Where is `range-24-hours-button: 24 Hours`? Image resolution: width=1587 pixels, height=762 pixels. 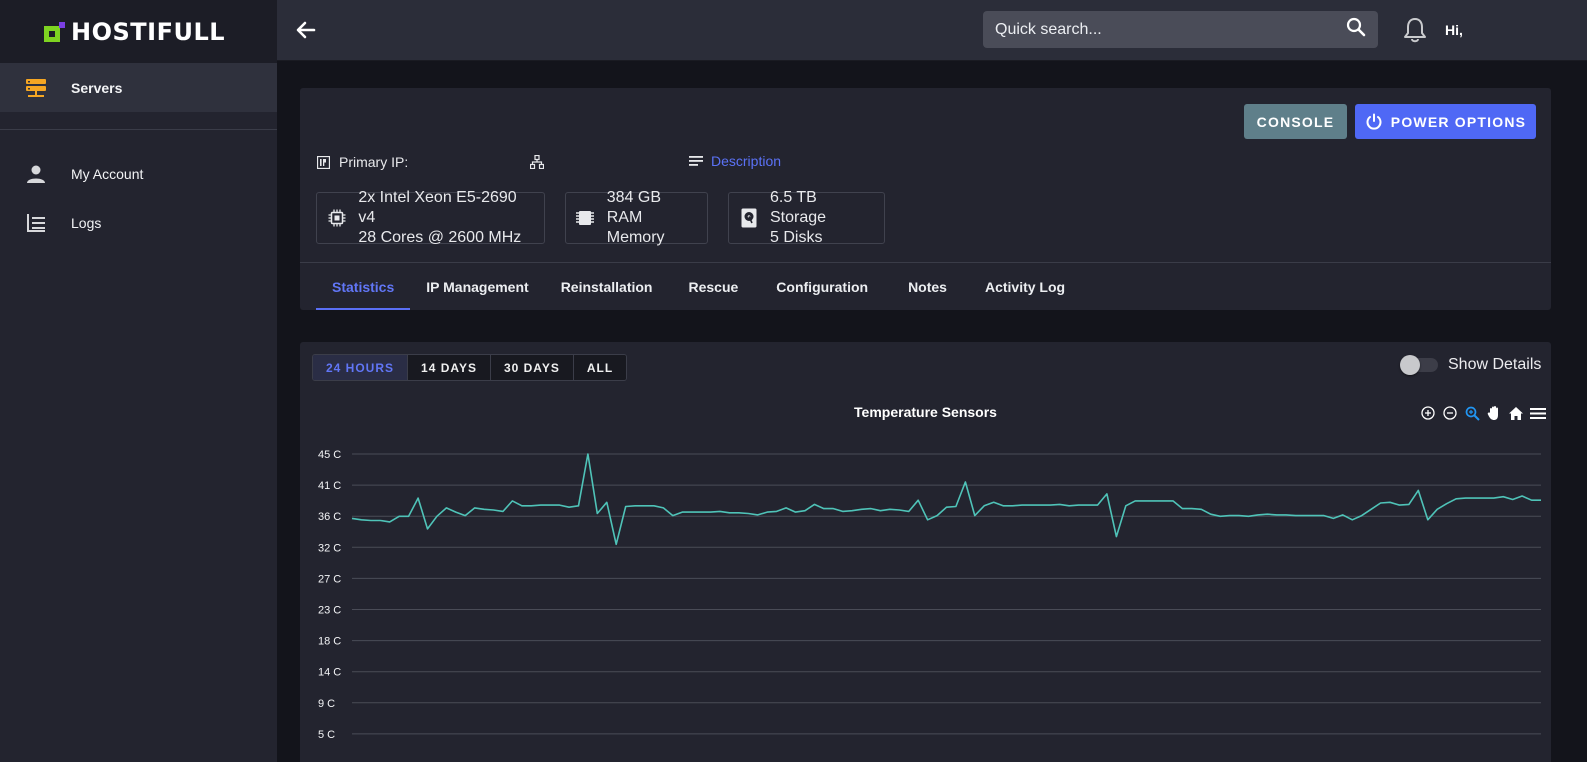 range-24-hours-button: 24 Hours is located at coordinates (361, 367).